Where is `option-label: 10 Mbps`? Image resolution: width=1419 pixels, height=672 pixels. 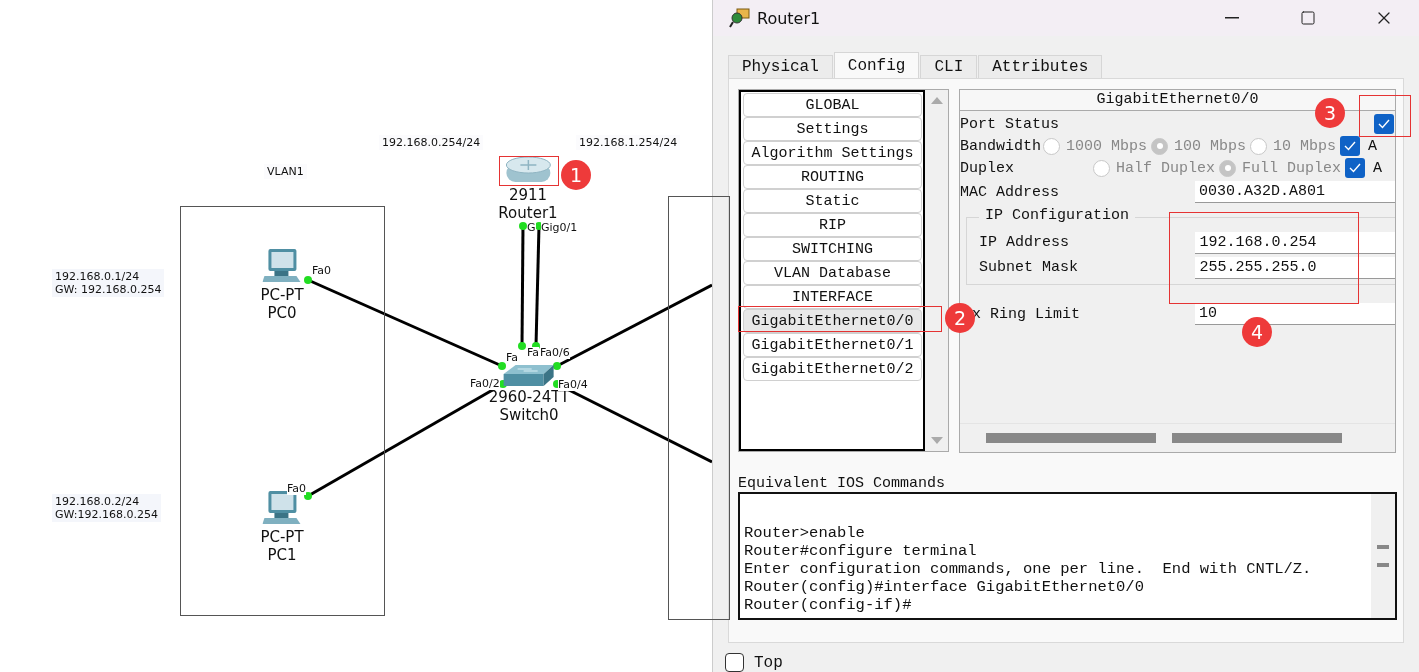
option-label: 10 Mbps is located at coordinates (1305, 146).